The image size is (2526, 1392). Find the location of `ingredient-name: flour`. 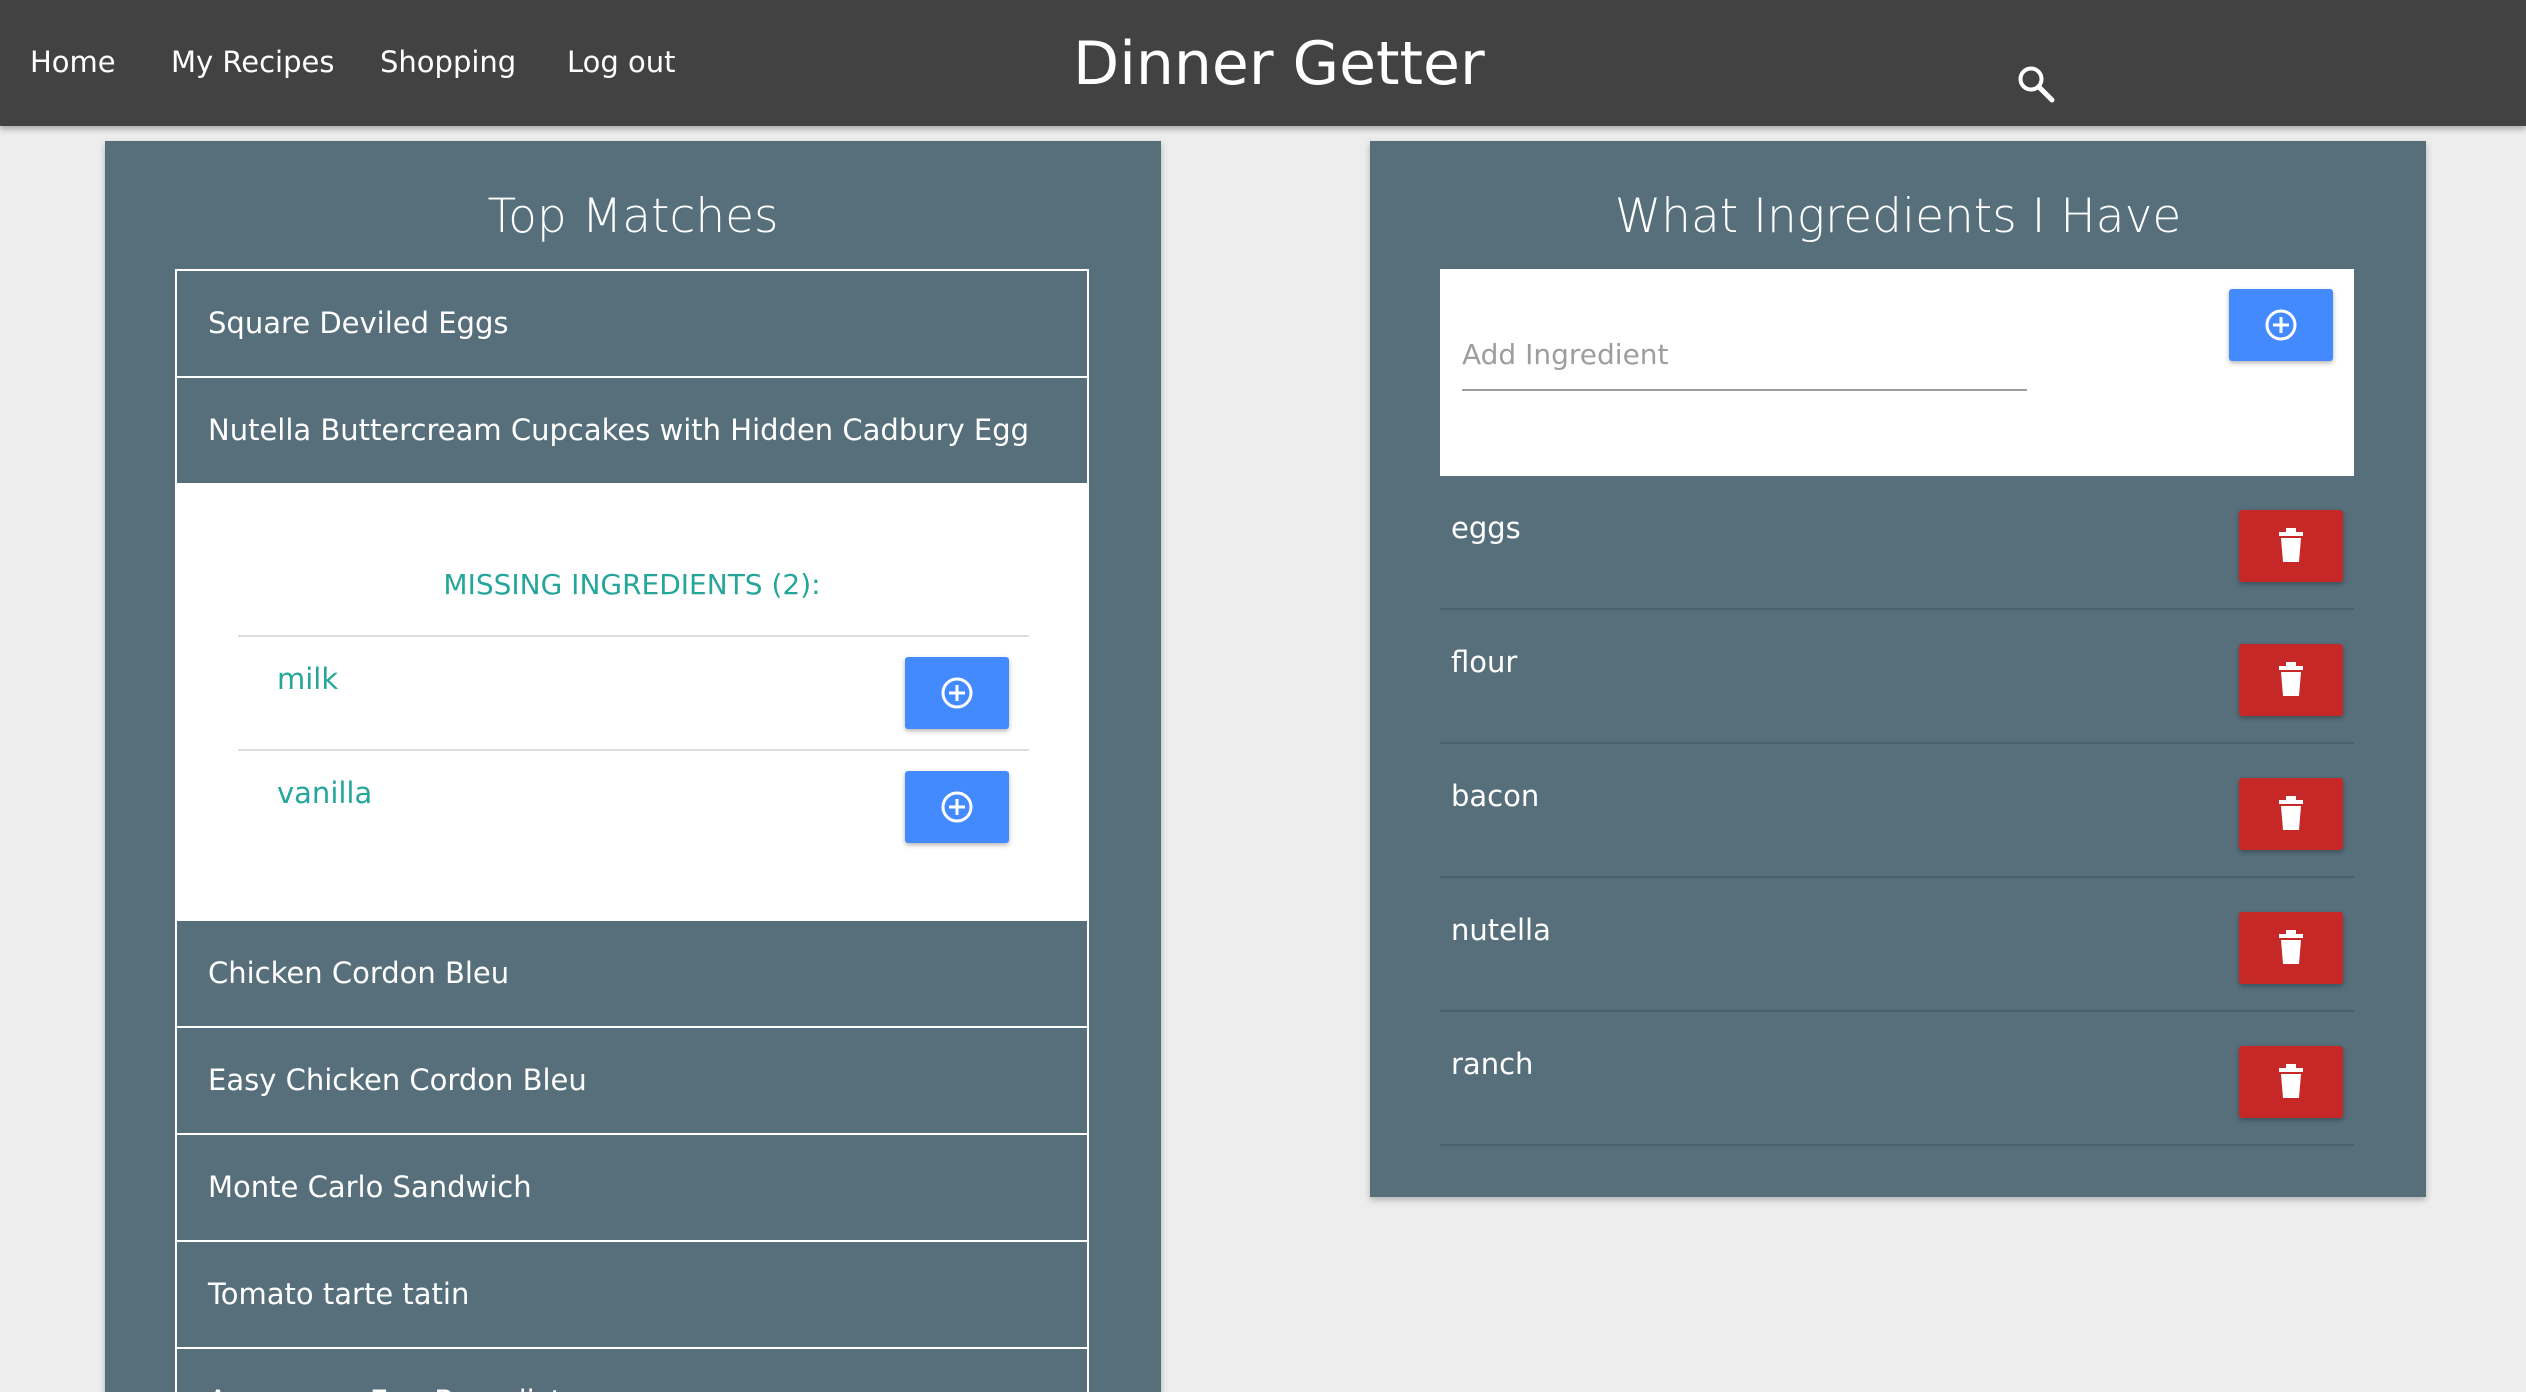

ingredient-name: flour is located at coordinates (1484, 662).